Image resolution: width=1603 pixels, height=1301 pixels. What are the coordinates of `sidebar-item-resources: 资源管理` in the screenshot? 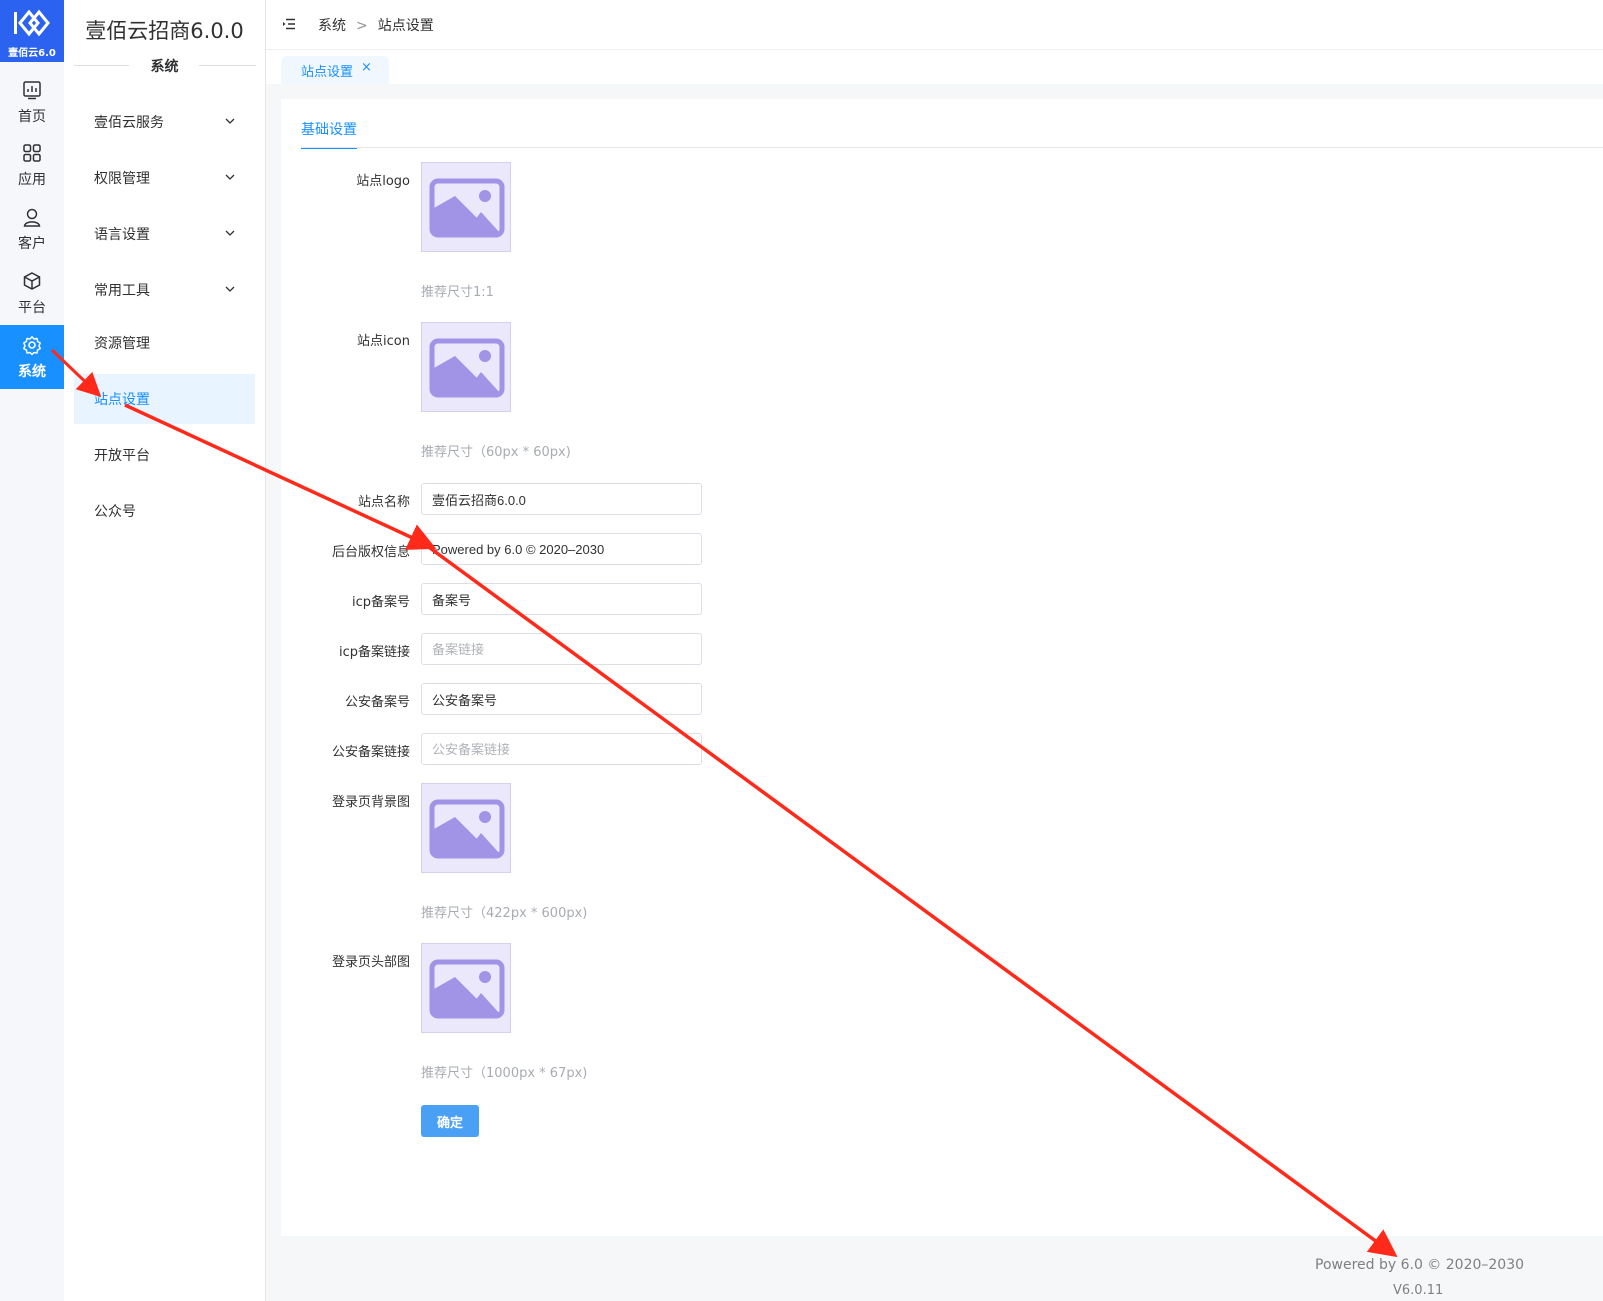 It's located at (164, 343).